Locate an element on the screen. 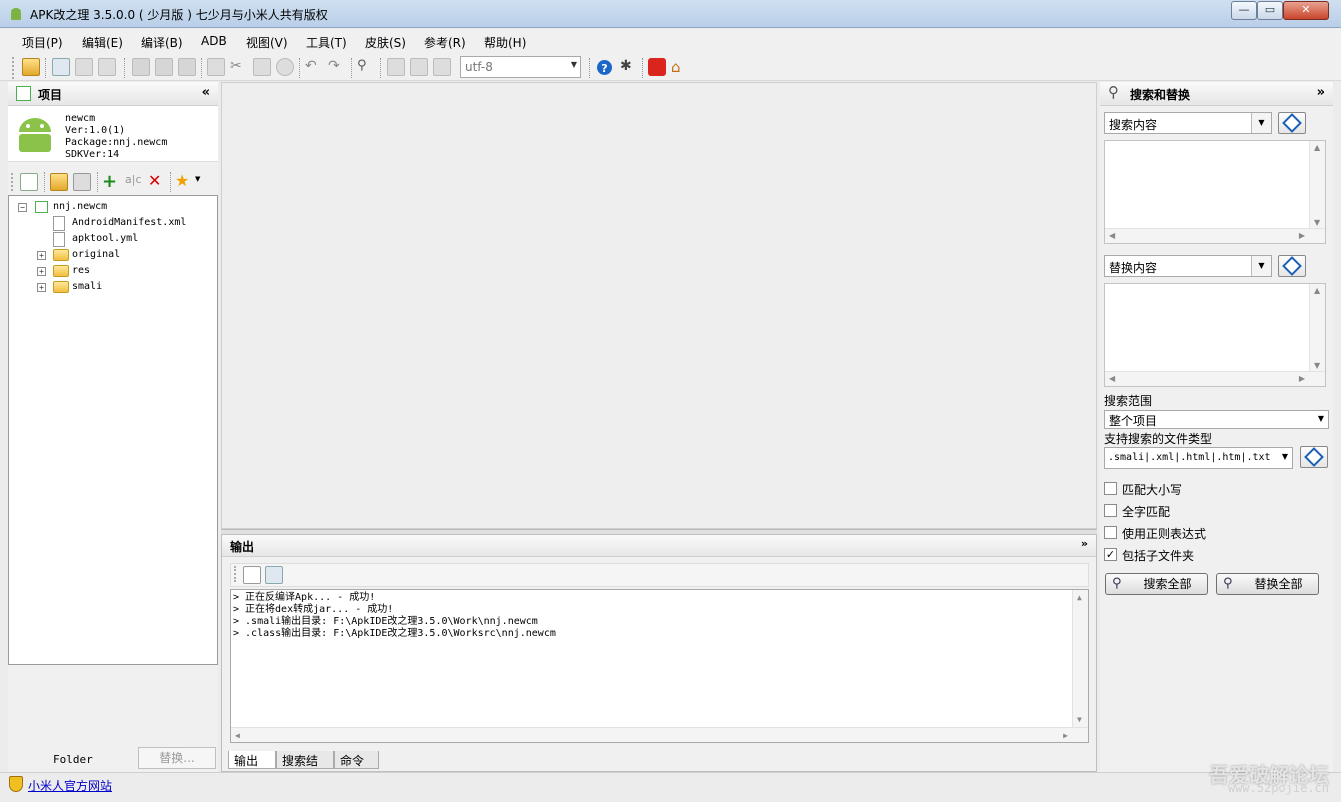 The width and height of the screenshot is (1341, 802). minimize-button: — is located at coordinates (1244, 10).